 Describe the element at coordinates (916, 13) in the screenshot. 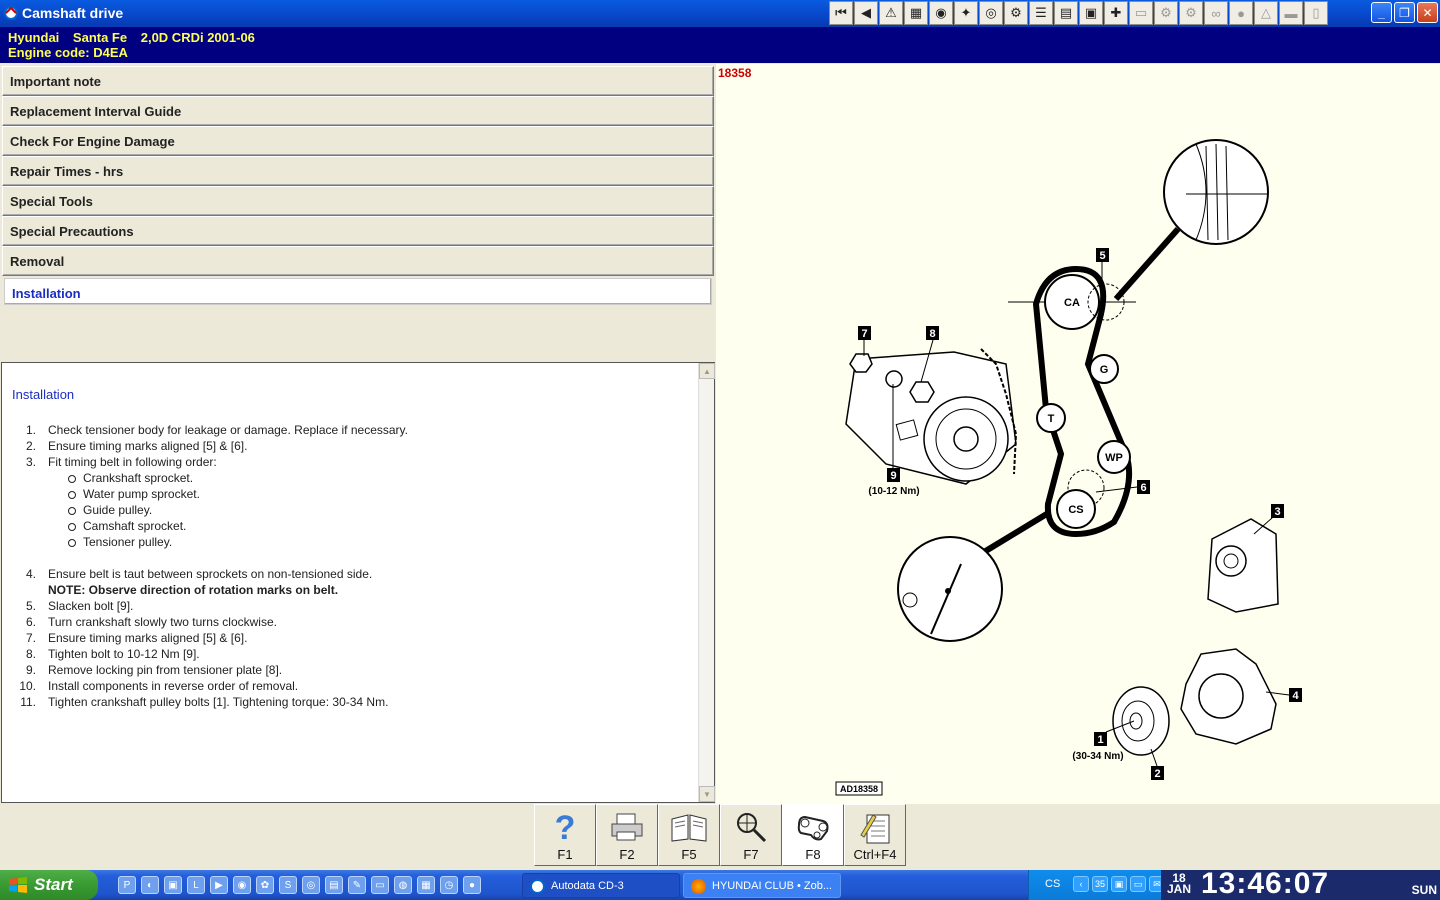

I see `map-icon: ▦` at that location.